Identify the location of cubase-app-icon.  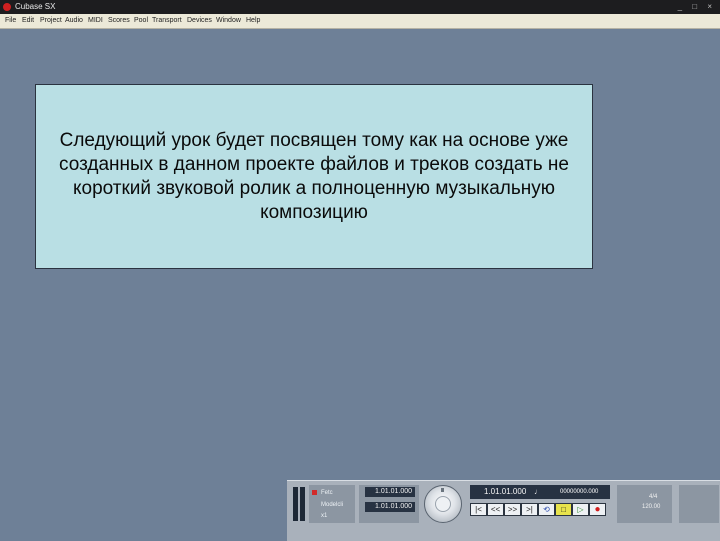
(7, 7).